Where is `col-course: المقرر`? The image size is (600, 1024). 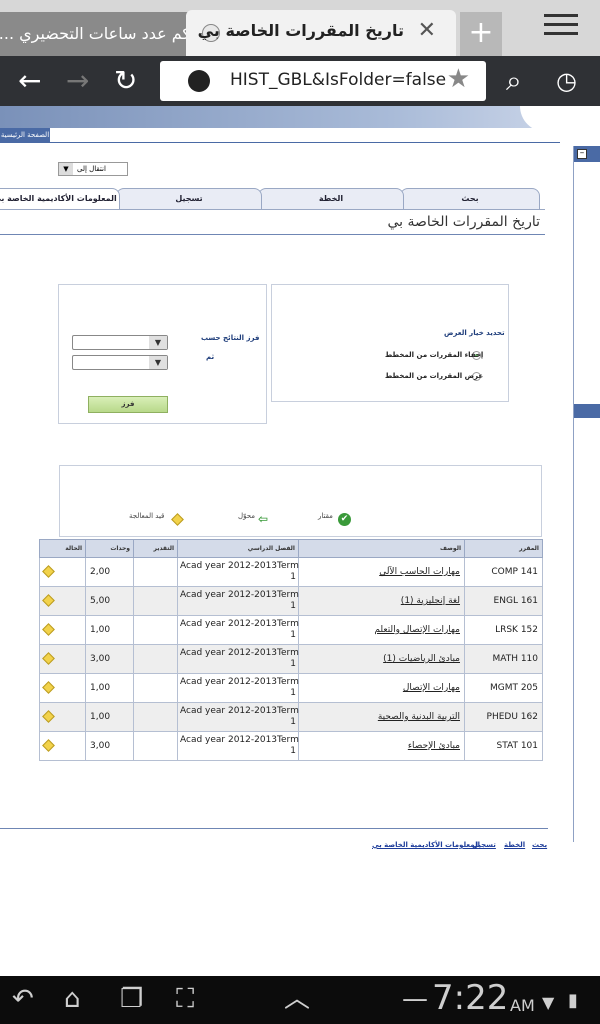
col-course: المقرر is located at coordinates (503, 548).